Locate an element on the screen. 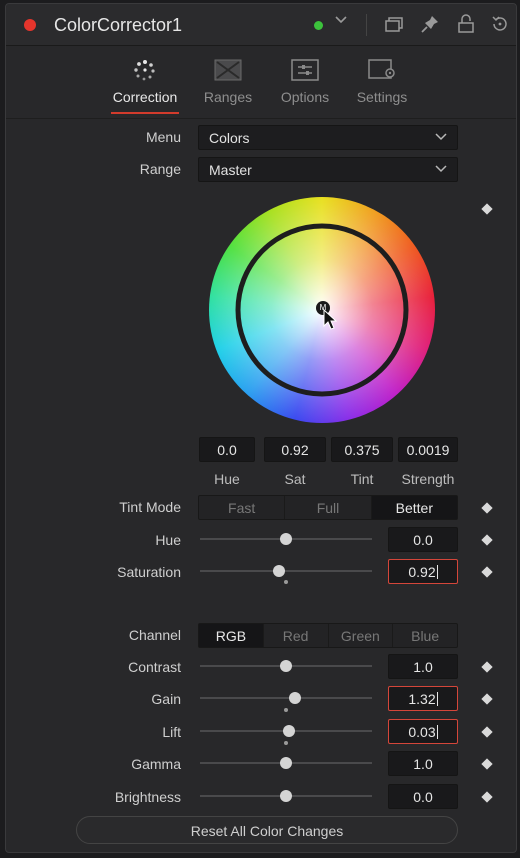 Image resolution: width=520 pixels, height=858 pixels. tab-label: Settings is located at coordinates (382, 97).